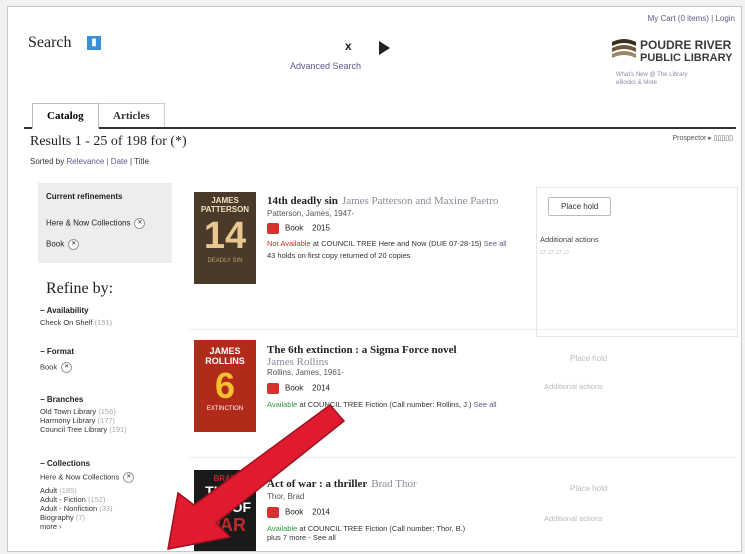 The width and height of the screenshot is (745, 554). What do you see at coordinates (393, 484) in the screenshot?
I see `result-author: Brad Thor` at bounding box center [393, 484].